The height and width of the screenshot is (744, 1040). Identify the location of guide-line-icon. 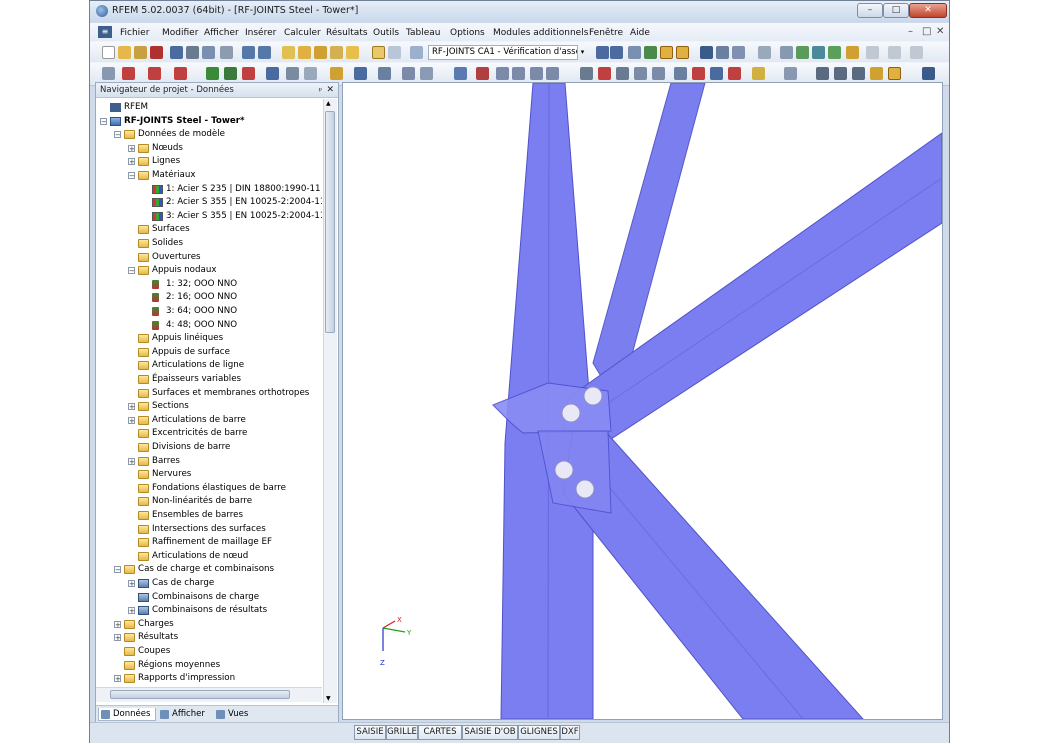
(734, 73).